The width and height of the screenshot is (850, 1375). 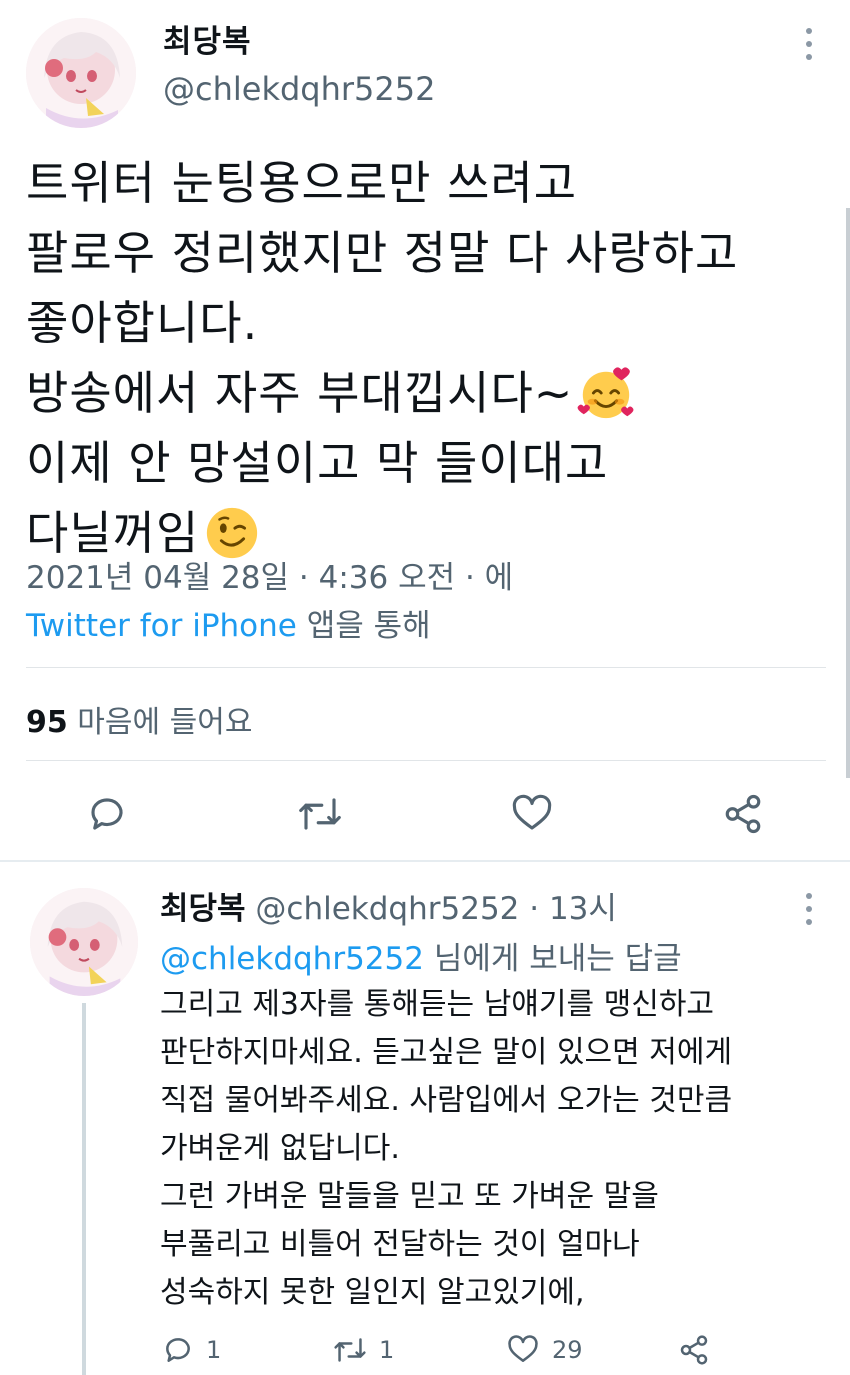 I want to click on author-handle: @chlekdqhr5252, so click(x=299, y=89).